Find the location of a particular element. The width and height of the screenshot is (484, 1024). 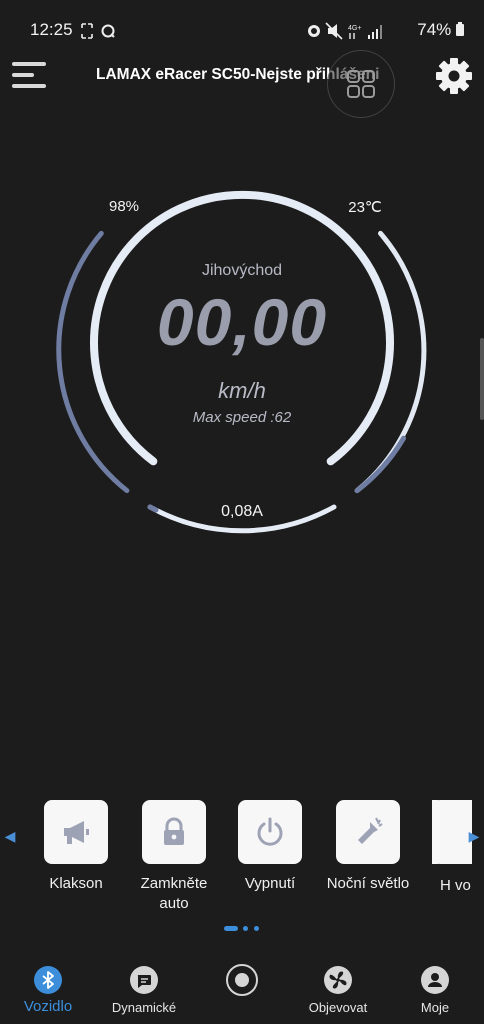

lock-tile is located at coordinates (174, 832).